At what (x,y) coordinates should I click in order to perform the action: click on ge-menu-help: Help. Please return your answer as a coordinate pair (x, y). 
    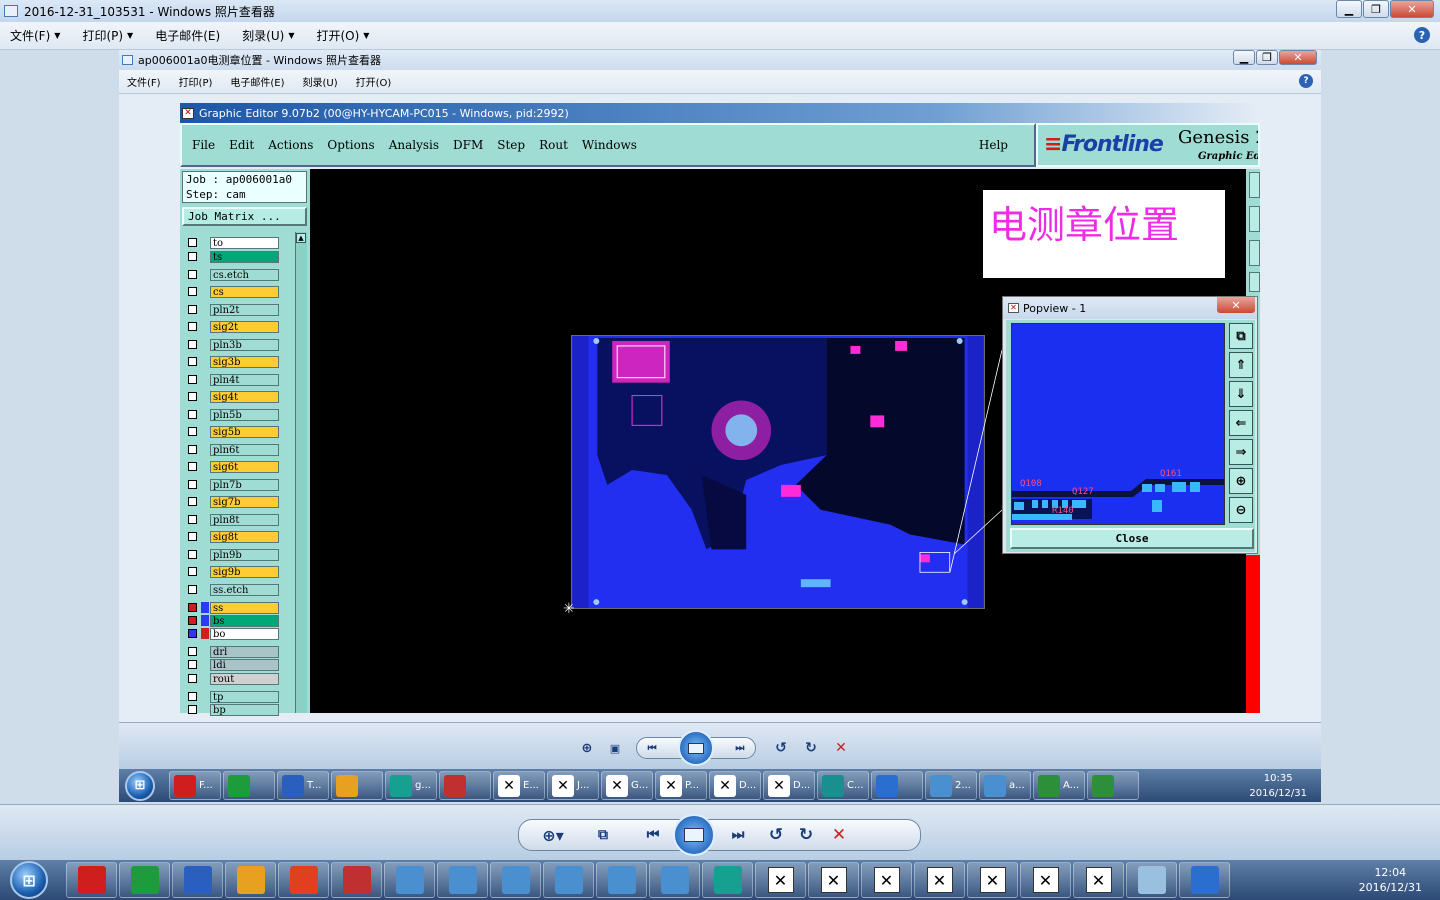
    Looking at the image, I should click on (993, 145).